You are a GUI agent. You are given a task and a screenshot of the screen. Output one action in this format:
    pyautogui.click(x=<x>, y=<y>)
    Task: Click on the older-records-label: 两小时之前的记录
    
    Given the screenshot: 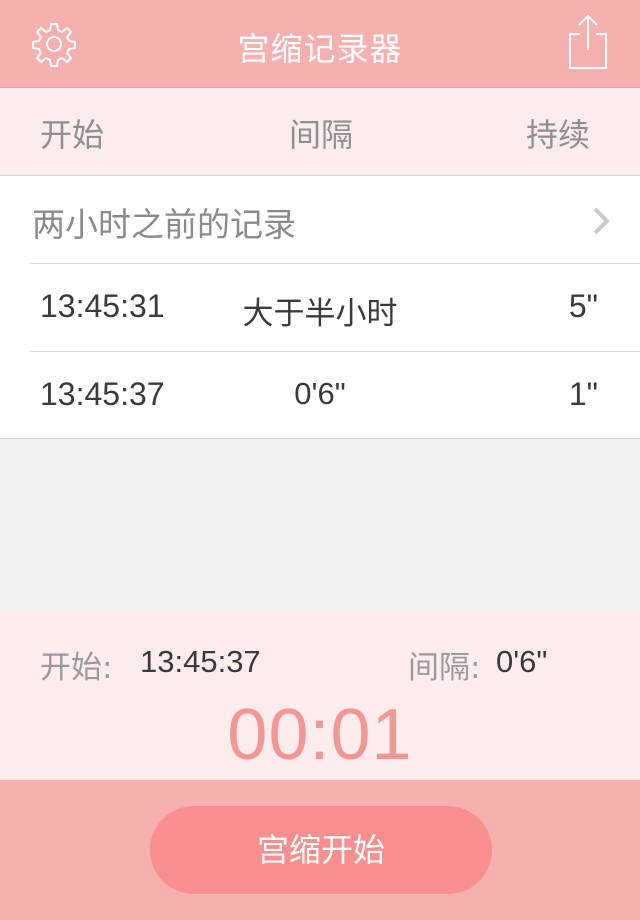 What is the action you would take?
    pyautogui.click(x=164, y=224)
    